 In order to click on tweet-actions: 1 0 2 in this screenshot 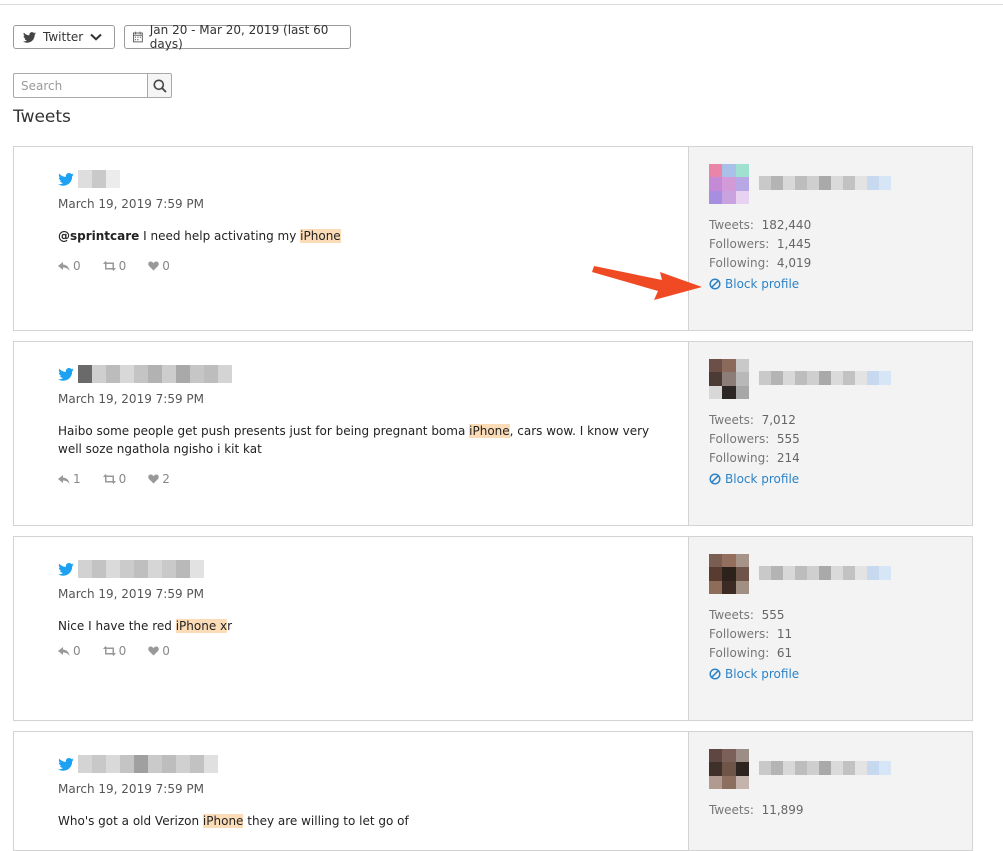, I will do `click(114, 479)`.